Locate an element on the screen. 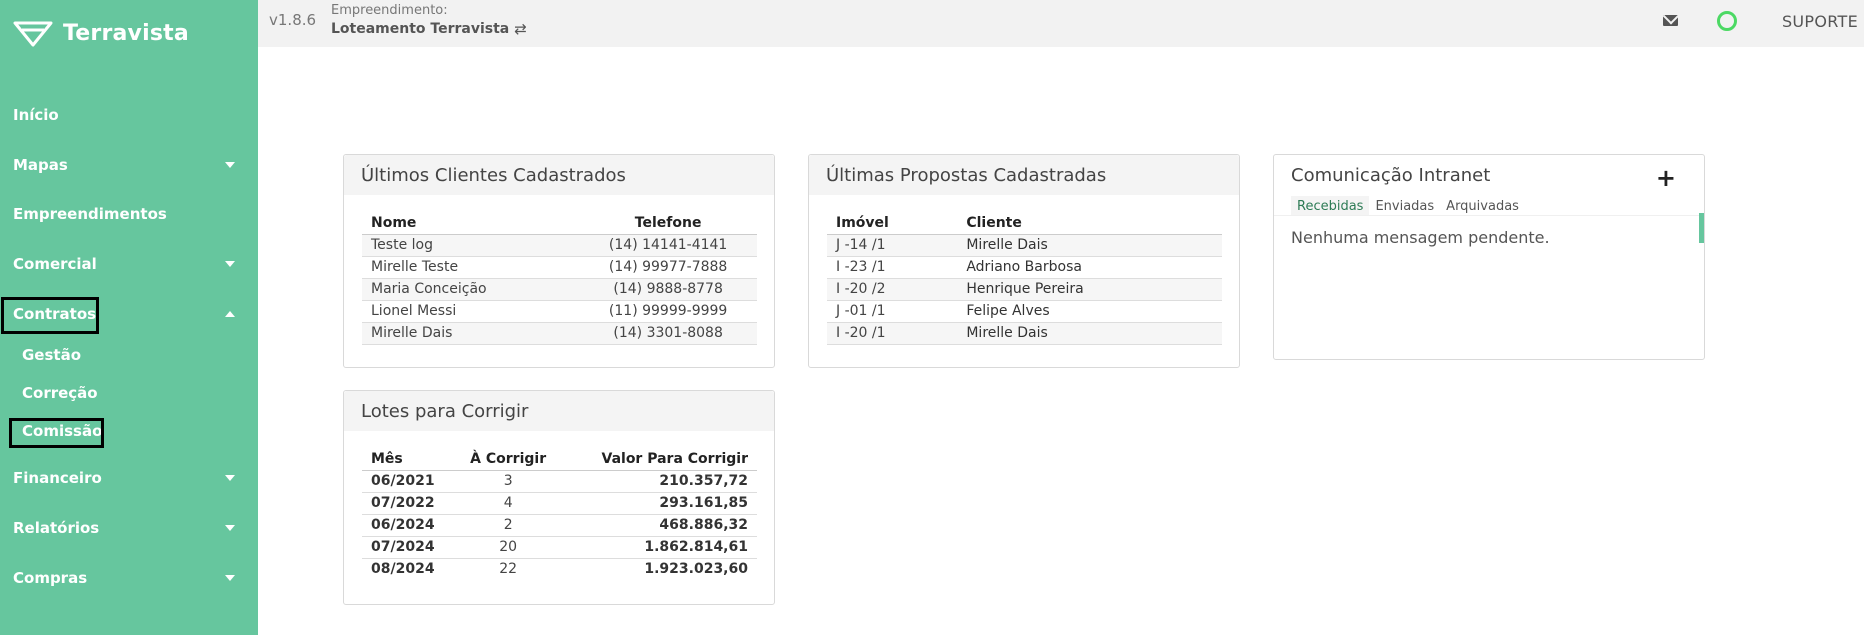  table-row: Maria Conceição (14) 9888-8778 is located at coordinates (559, 289).